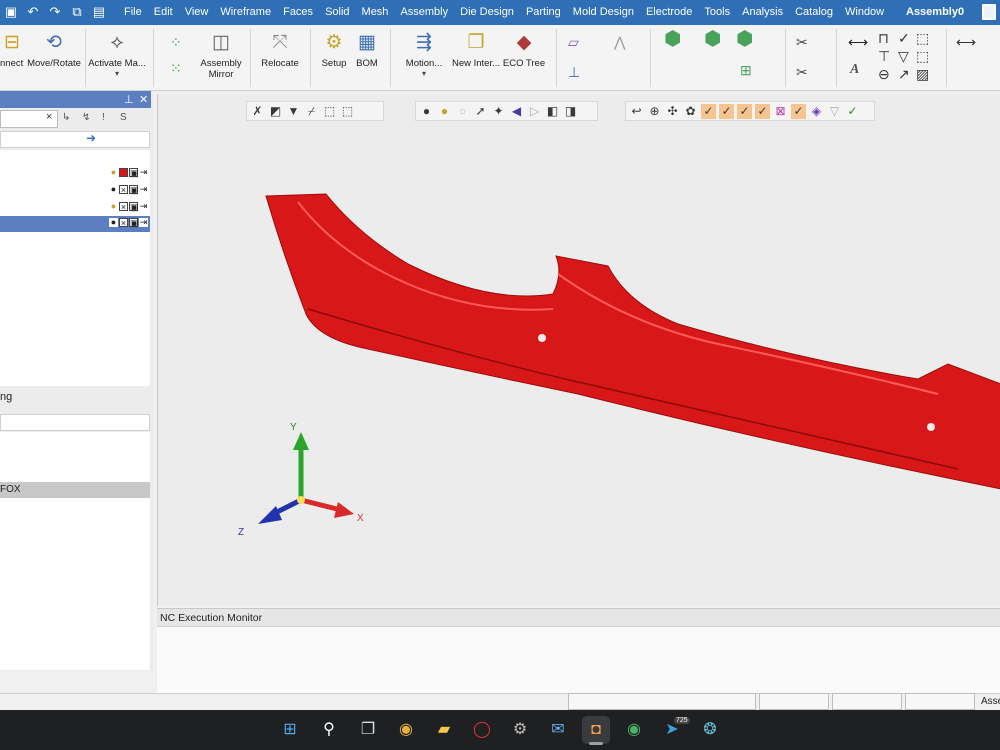  What do you see at coordinates (516, 111) in the screenshot?
I see `back-icon: ◀` at bounding box center [516, 111].